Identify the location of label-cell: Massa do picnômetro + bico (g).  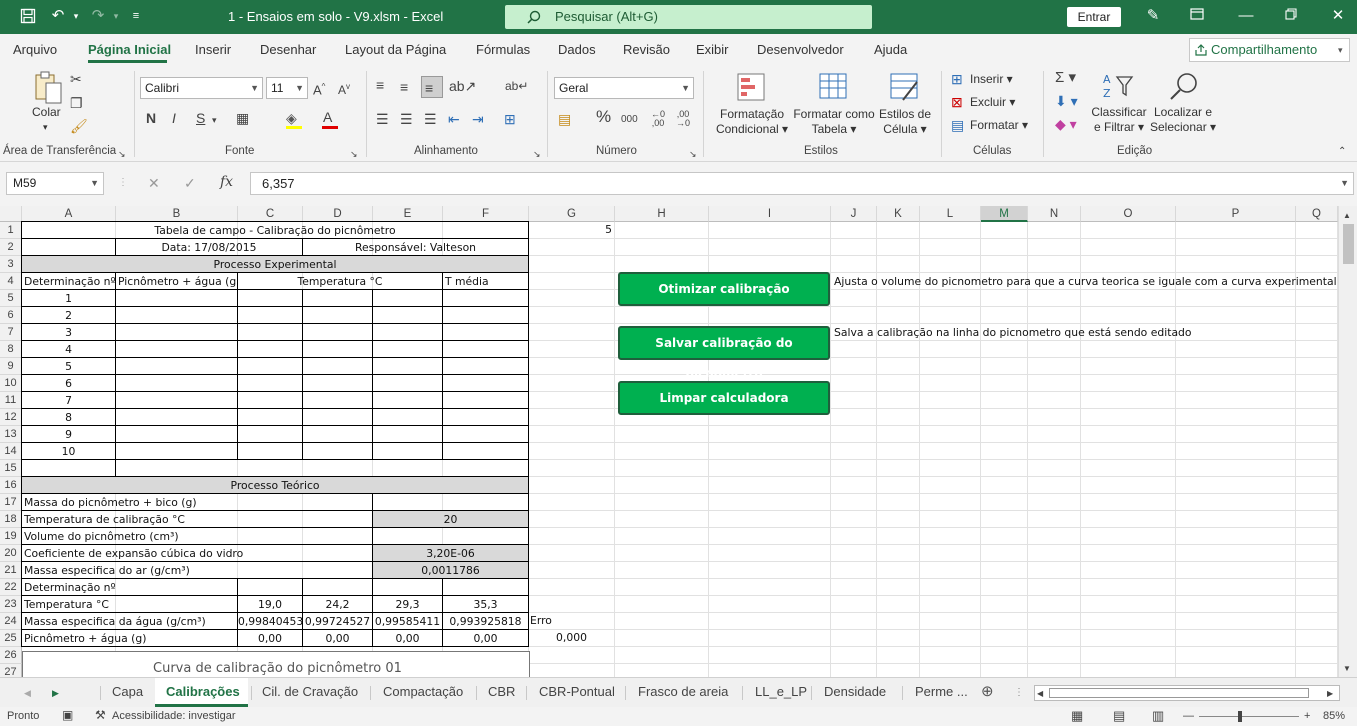
(197, 502).